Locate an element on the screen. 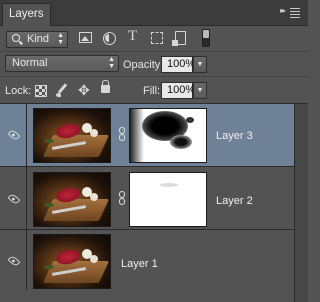  lock-all-icon is located at coordinates (105, 86).